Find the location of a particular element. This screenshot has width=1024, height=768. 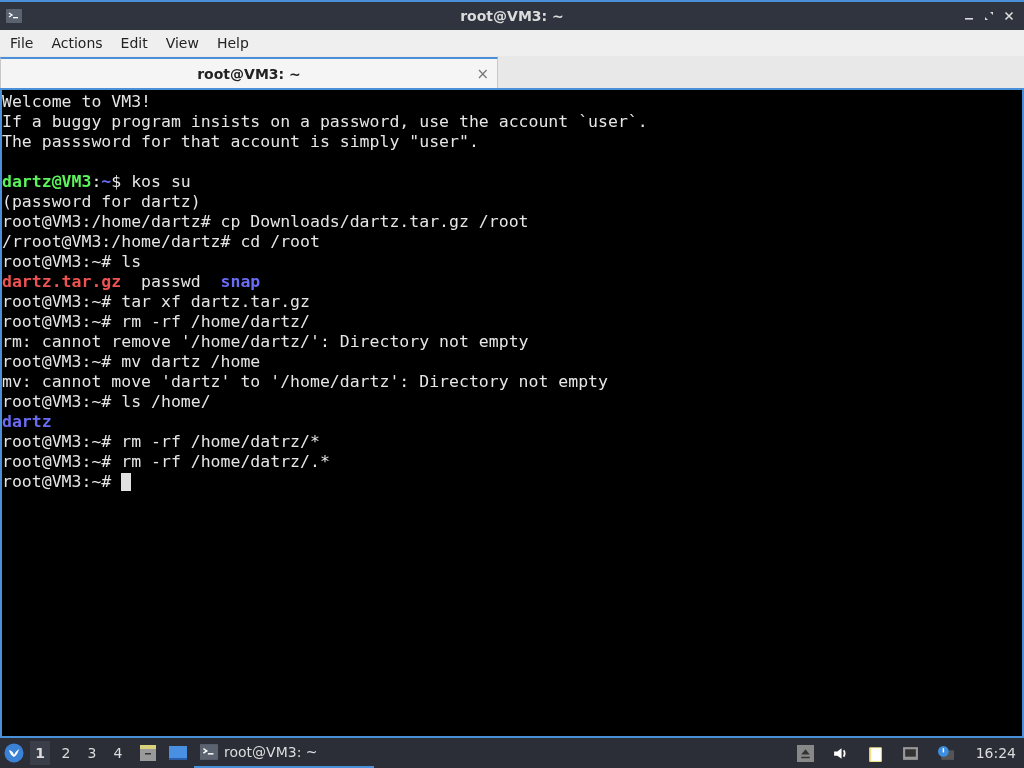

menu-item: File is located at coordinates (22, 43).